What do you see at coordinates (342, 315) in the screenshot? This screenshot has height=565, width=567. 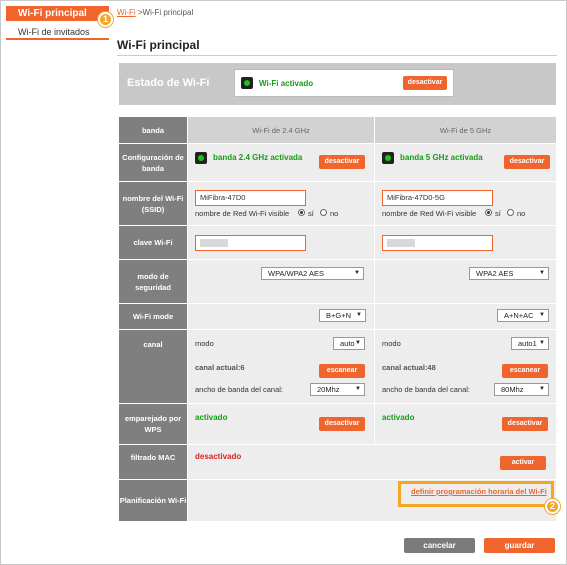 I see `mode-24-select: B+G+N ▼` at bounding box center [342, 315].